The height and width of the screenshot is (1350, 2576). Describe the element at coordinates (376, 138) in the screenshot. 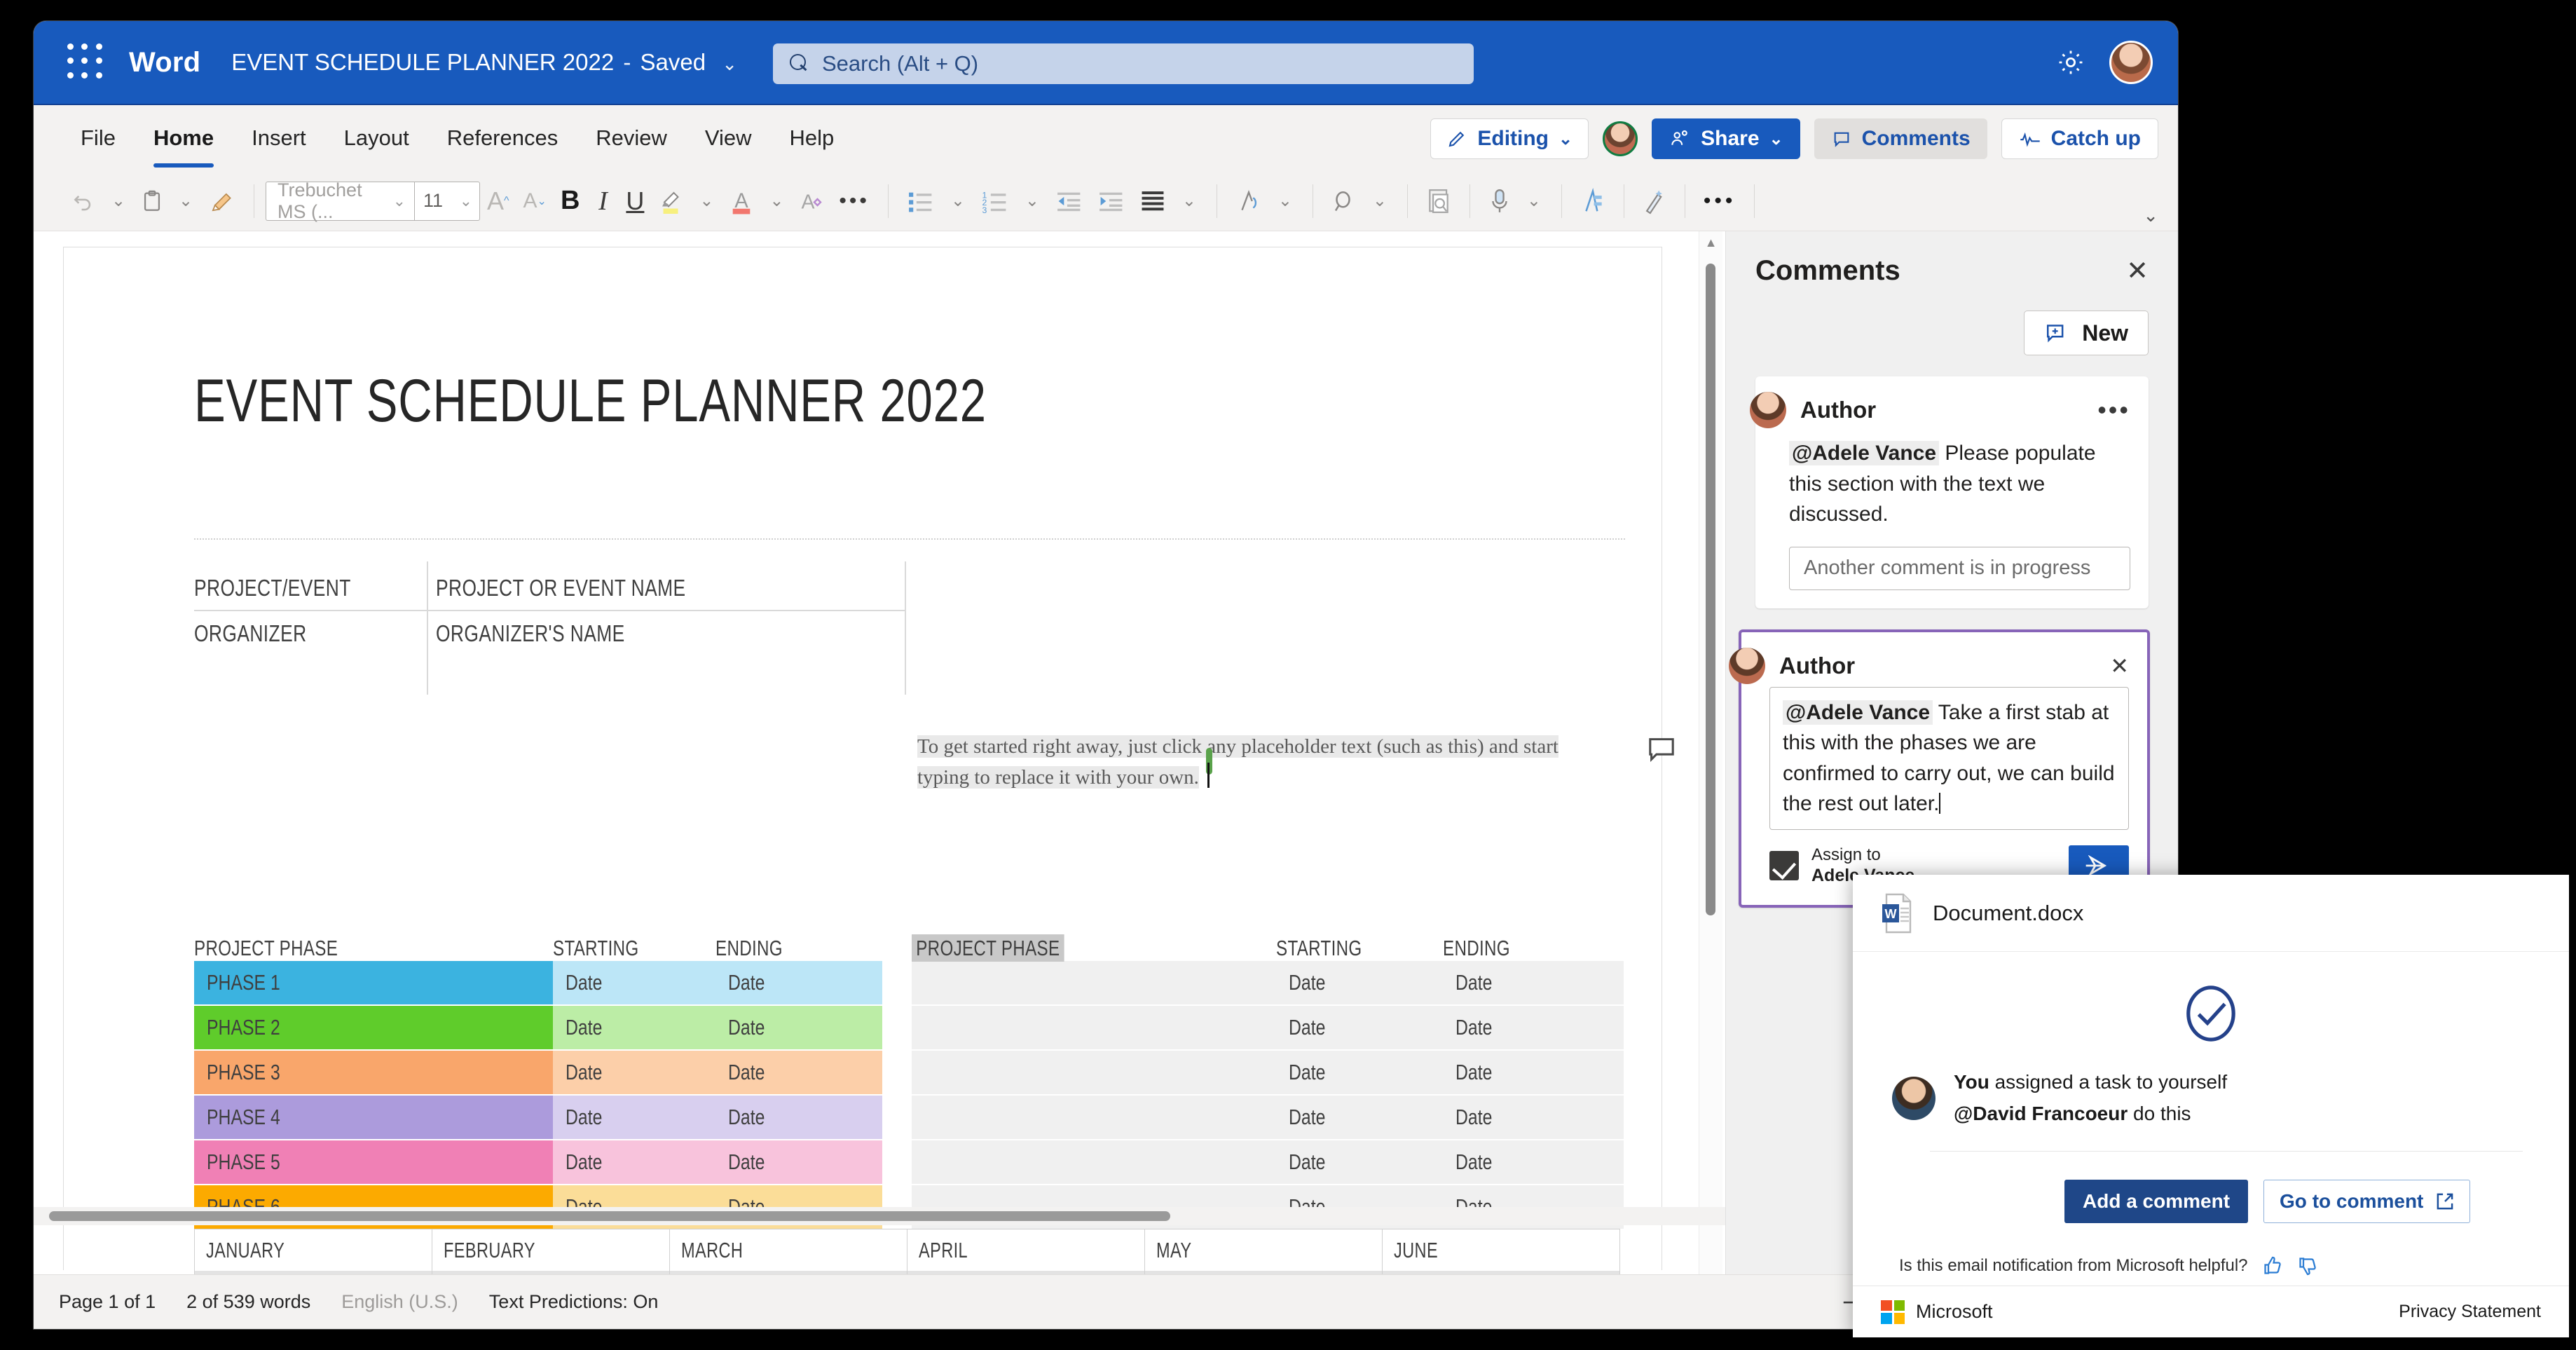

I see `tab-layout: Layout` at that location.